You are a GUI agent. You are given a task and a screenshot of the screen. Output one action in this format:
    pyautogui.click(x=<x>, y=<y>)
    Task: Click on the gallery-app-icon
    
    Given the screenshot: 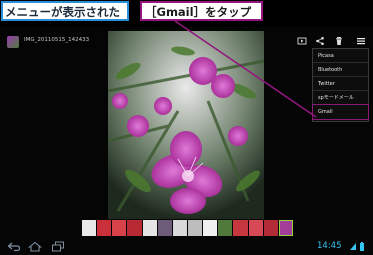 What is the action you would take?
    pyautogui.click(x=13, y=42)
    